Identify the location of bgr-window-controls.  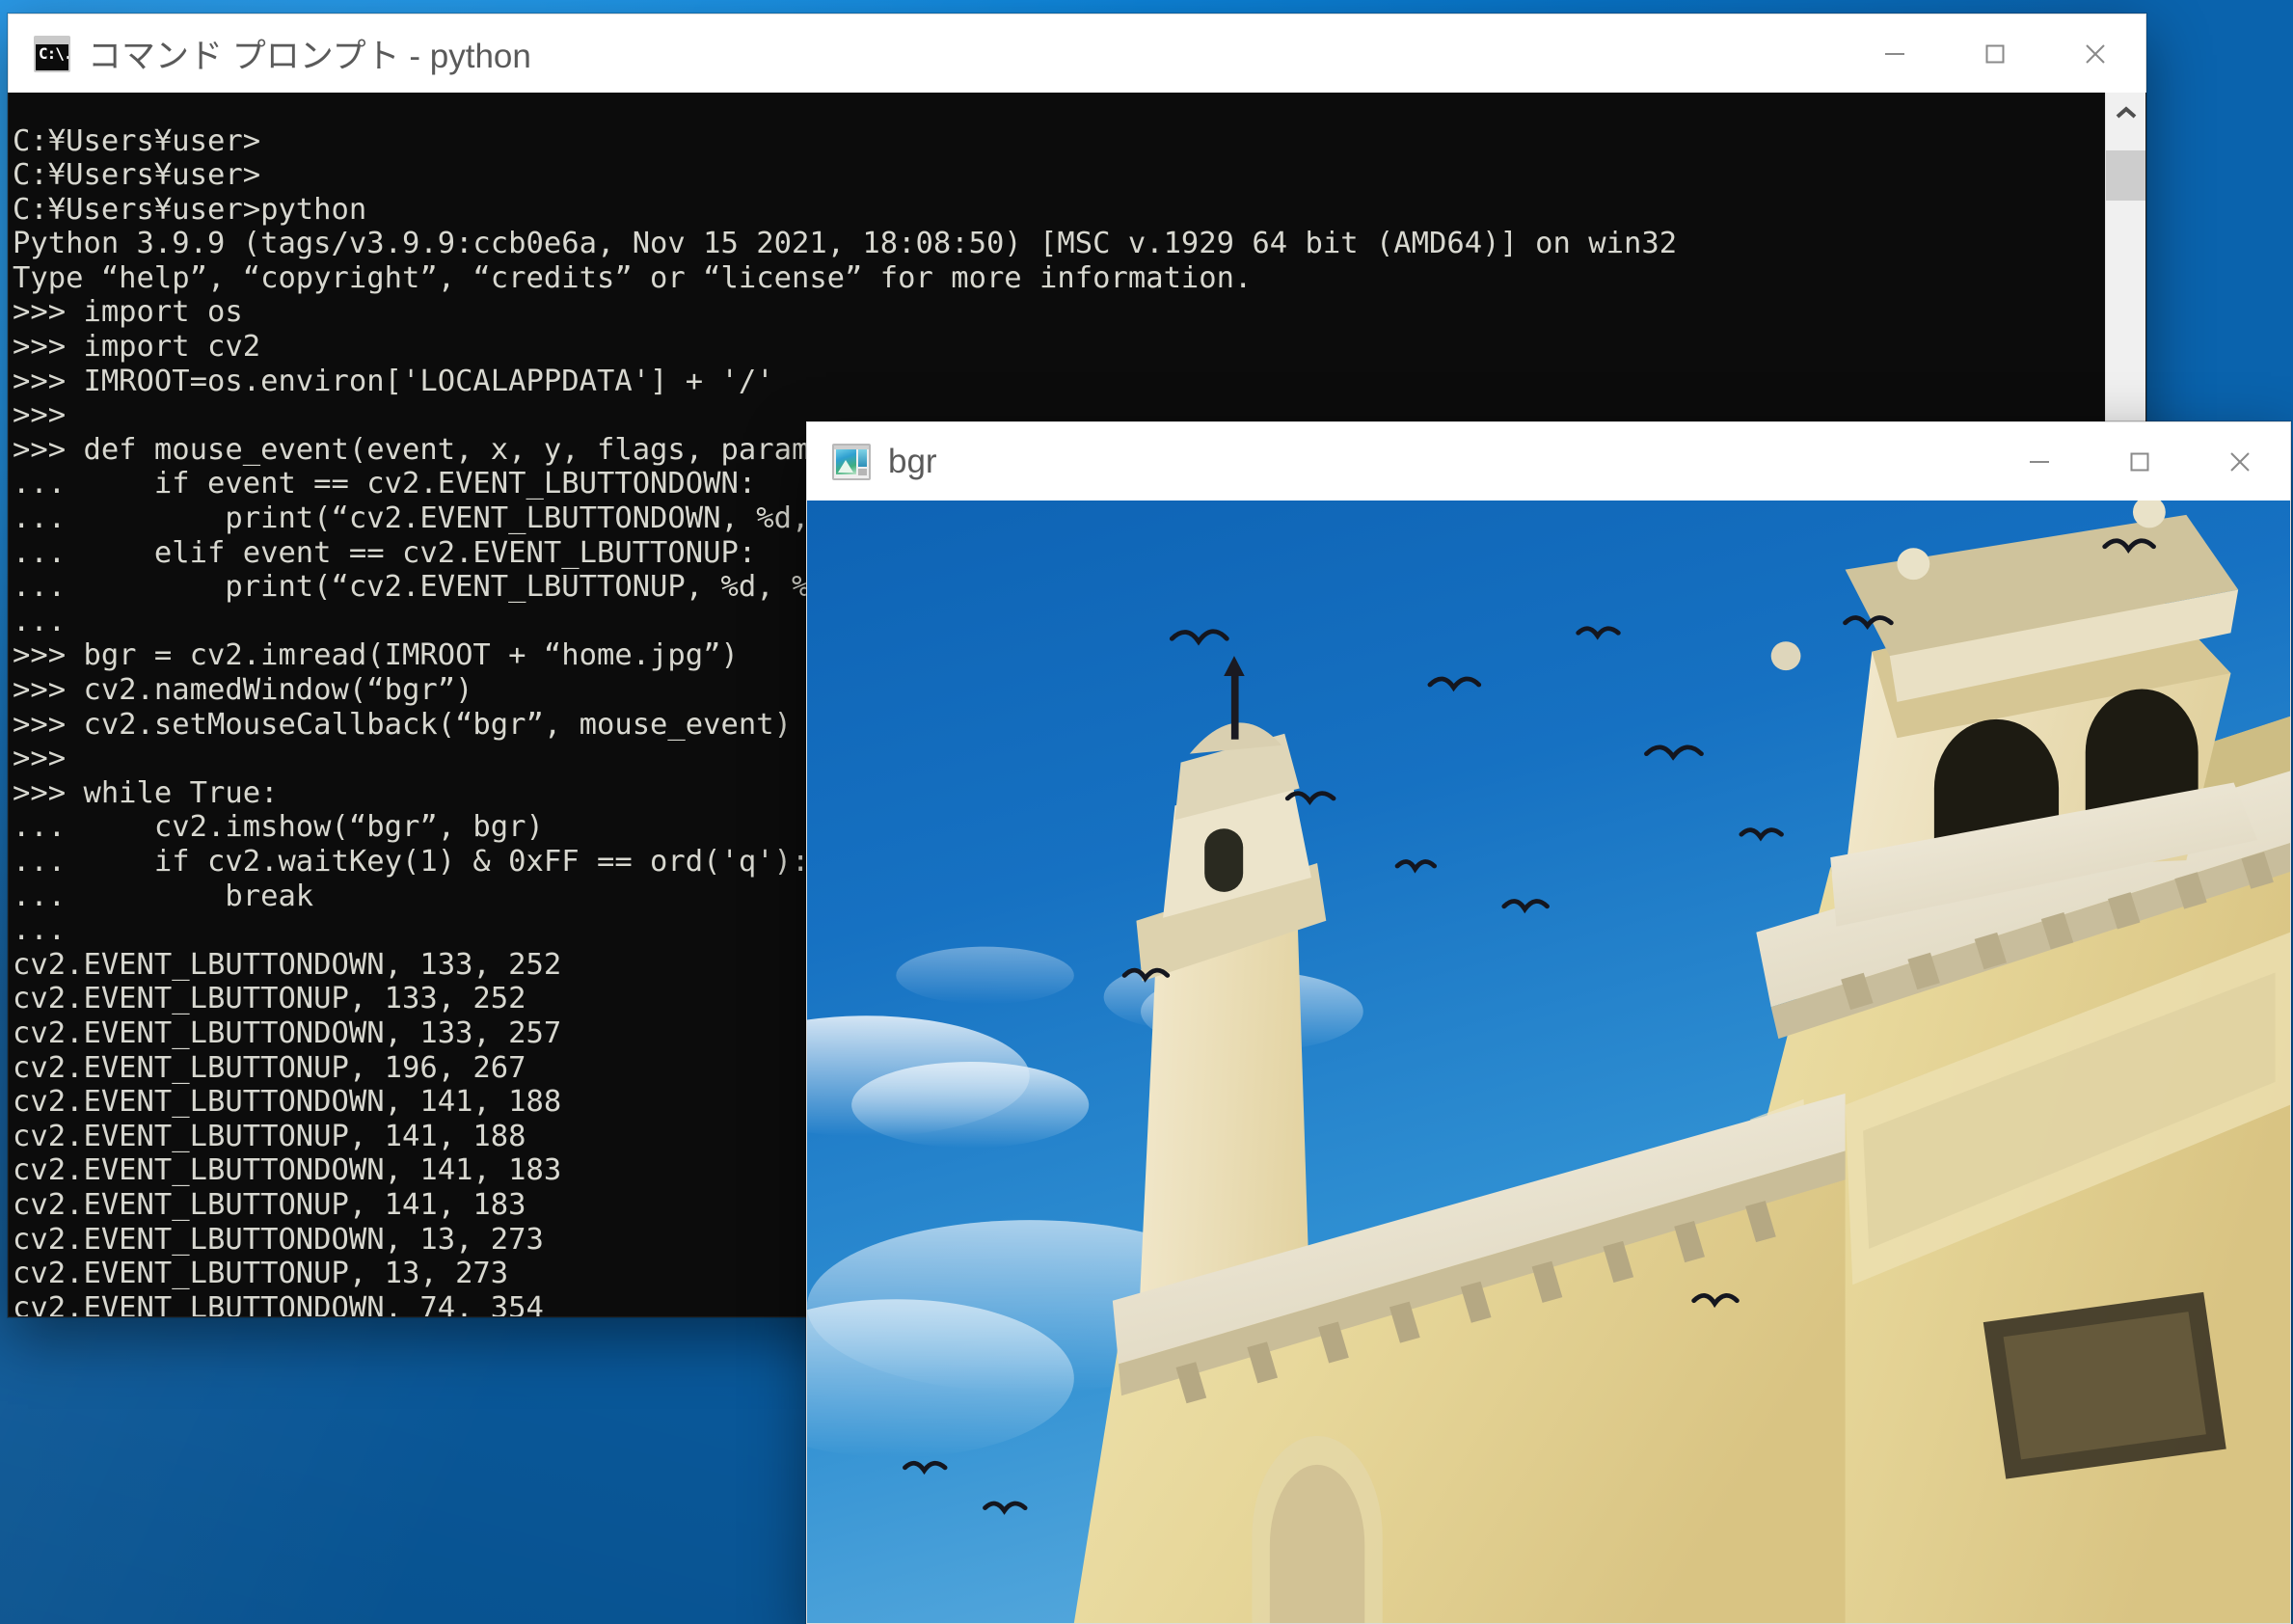
(2139, 461).